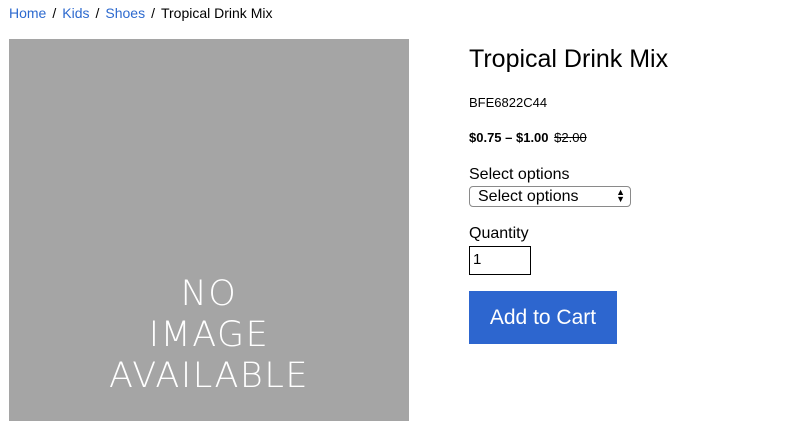 The width and height of the screenshot is (788, 421). What do you see at coordinates (209, 335) in the screenshot?
I see `no-image-text: NO IMAGE AVAILABLE` at bounding box center [209, 335].